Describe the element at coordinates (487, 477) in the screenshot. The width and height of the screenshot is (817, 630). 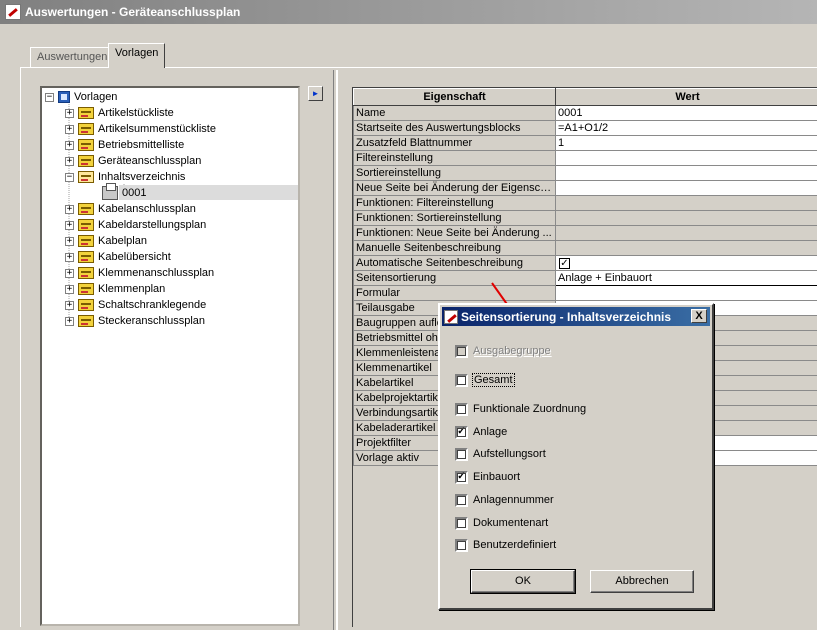
I see `option-einbauort: ✓ Einbauort` at that location.